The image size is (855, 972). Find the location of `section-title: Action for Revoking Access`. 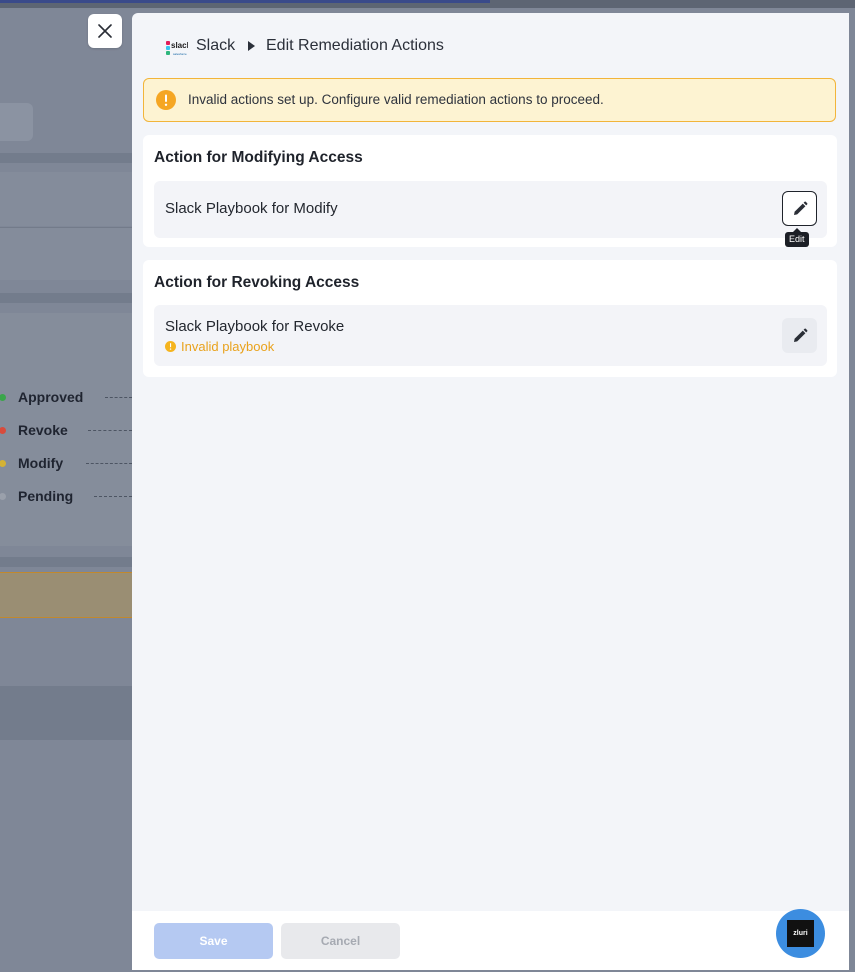

section-title: Action for Revoking Access is located at coordinates (257, 282).